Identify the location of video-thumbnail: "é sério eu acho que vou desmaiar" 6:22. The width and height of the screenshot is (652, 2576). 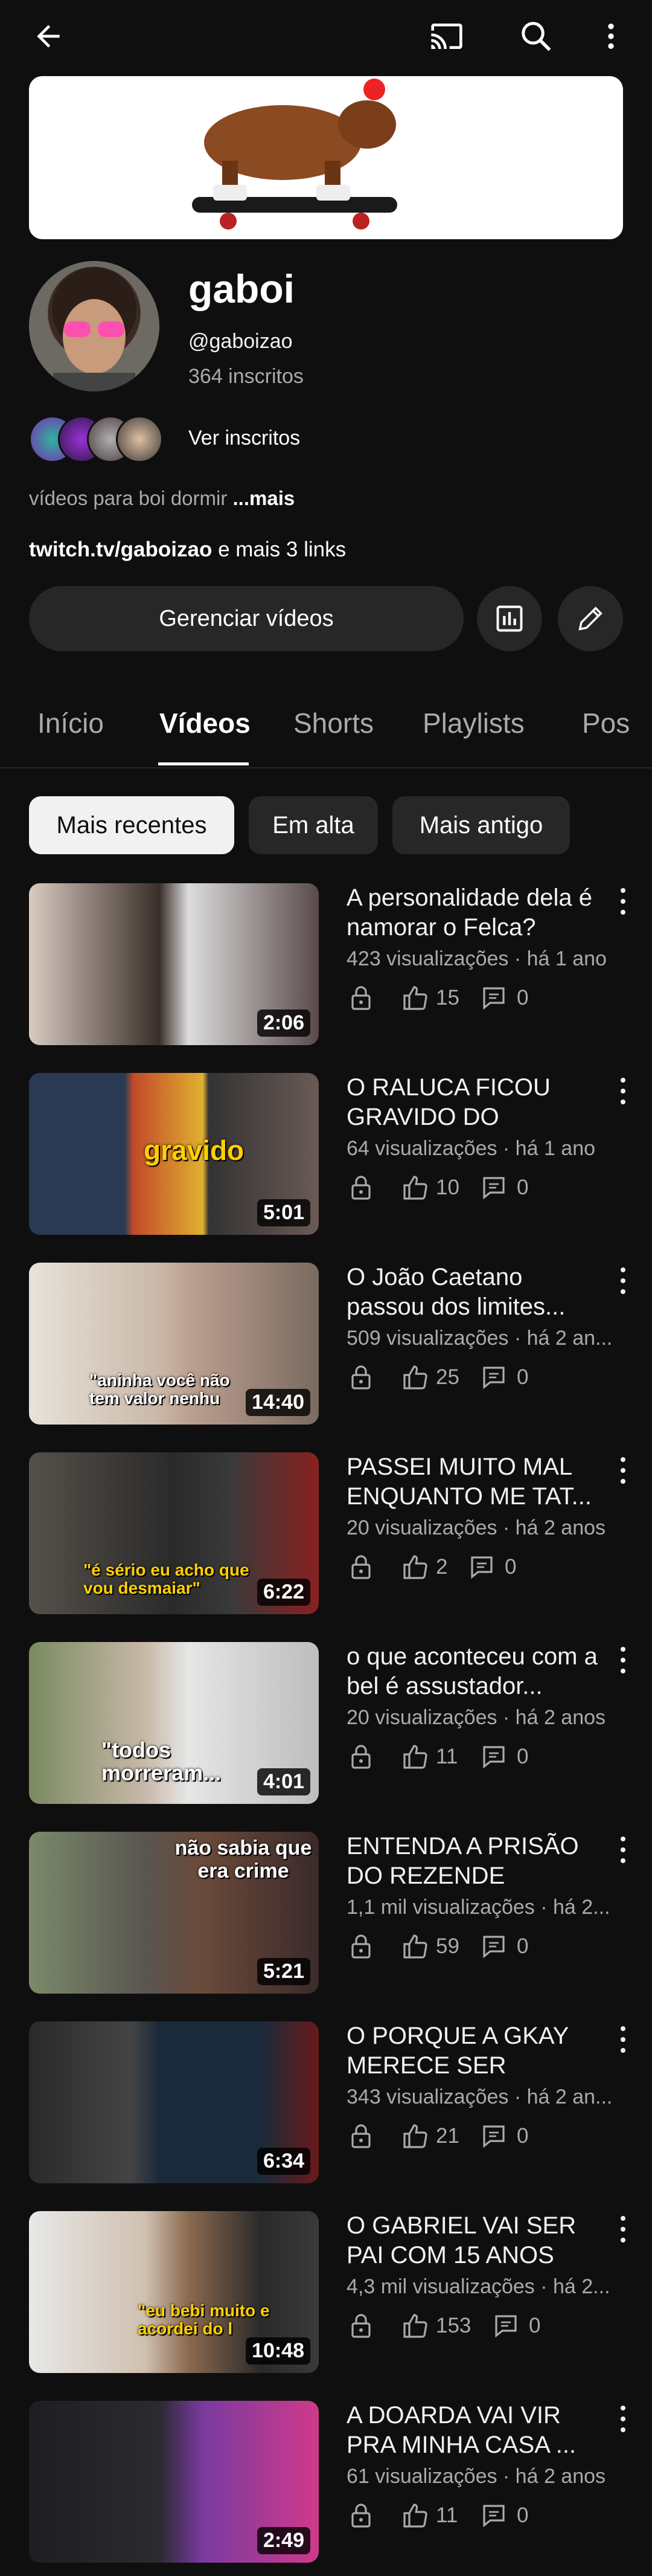
(174, 1533).